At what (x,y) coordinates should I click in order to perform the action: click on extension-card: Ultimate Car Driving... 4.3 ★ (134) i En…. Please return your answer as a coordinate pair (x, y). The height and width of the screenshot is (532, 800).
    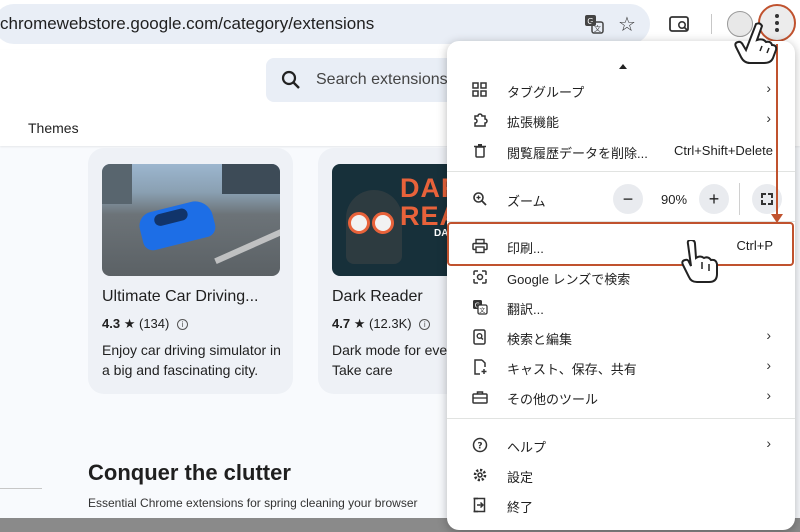
    Looking at the image, I should click on (190, 271).